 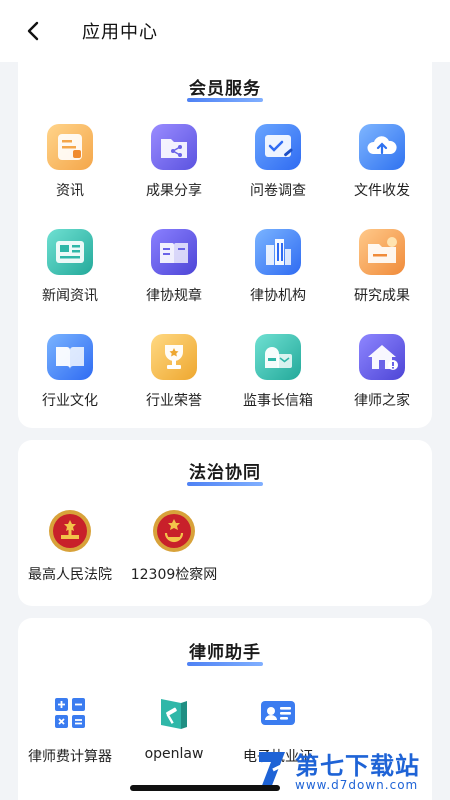 I want to click on page-title: 应用中心, so click(x=120, y=32).